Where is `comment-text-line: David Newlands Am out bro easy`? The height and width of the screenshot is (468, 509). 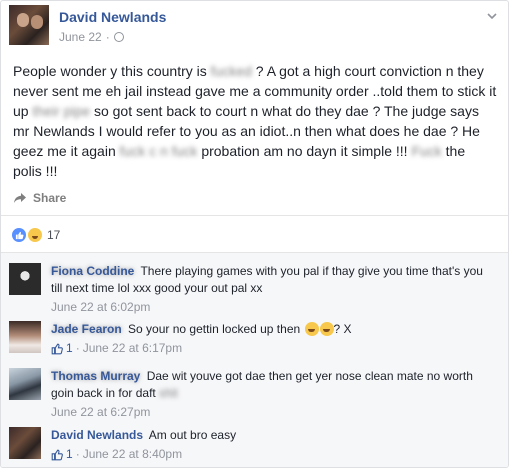
comment-text-line: David Newlands Am out bro easy is located at coordinates (271, 435).